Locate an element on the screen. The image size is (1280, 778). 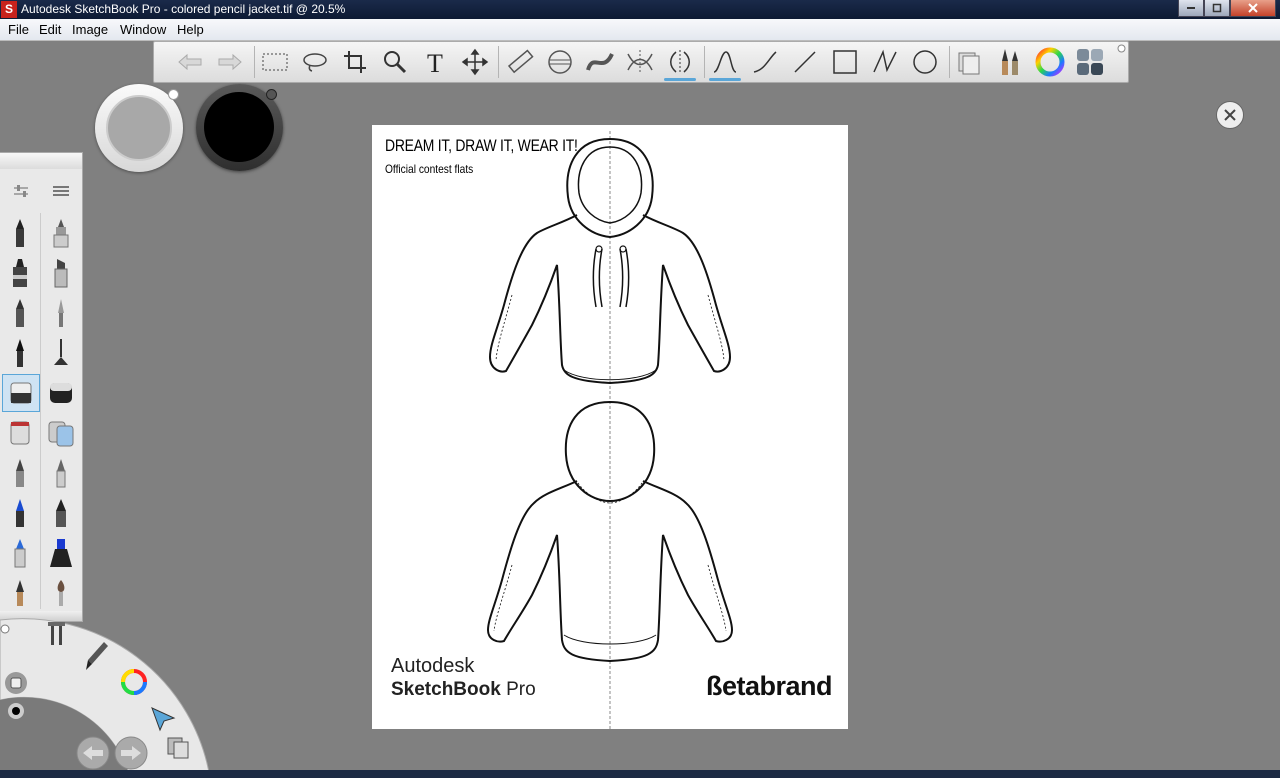
sketchbook-logo-text: SketchBook is located at coordinates (446, 689).